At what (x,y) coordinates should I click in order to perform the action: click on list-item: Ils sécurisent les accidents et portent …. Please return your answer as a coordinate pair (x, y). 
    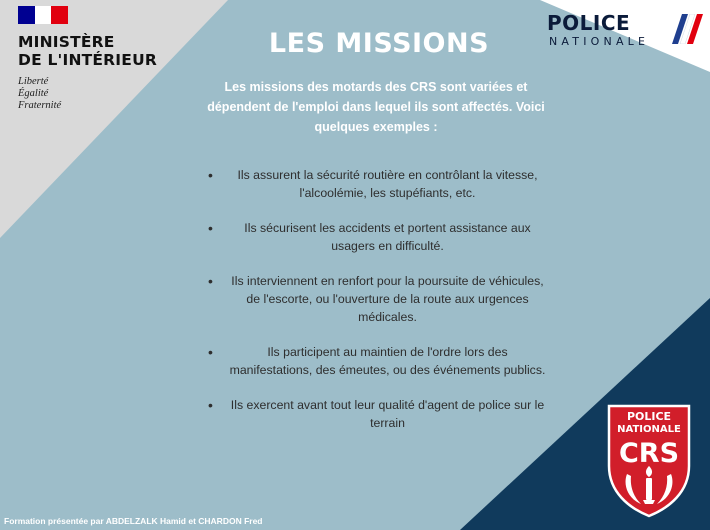
    Looking at the image, I should click on (377, 237).